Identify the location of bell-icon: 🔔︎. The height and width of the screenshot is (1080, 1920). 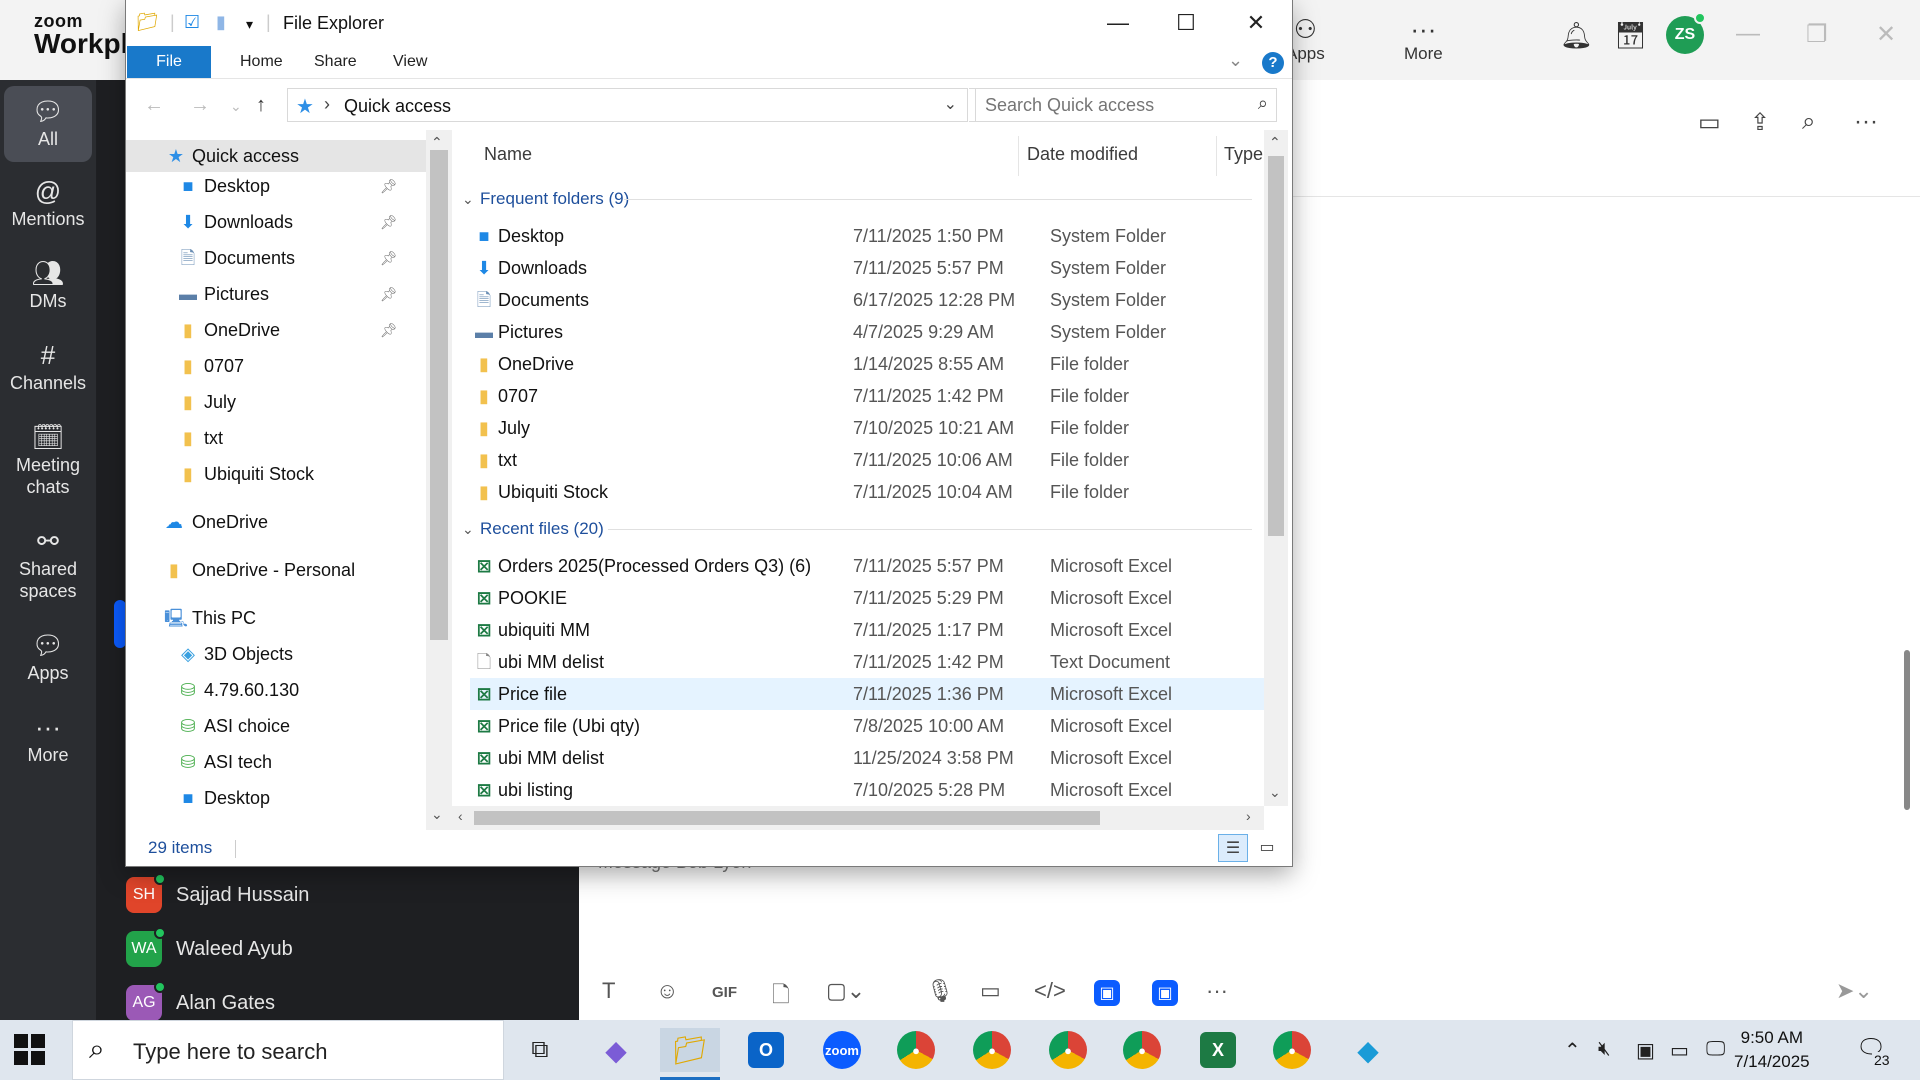
(1576, 35).